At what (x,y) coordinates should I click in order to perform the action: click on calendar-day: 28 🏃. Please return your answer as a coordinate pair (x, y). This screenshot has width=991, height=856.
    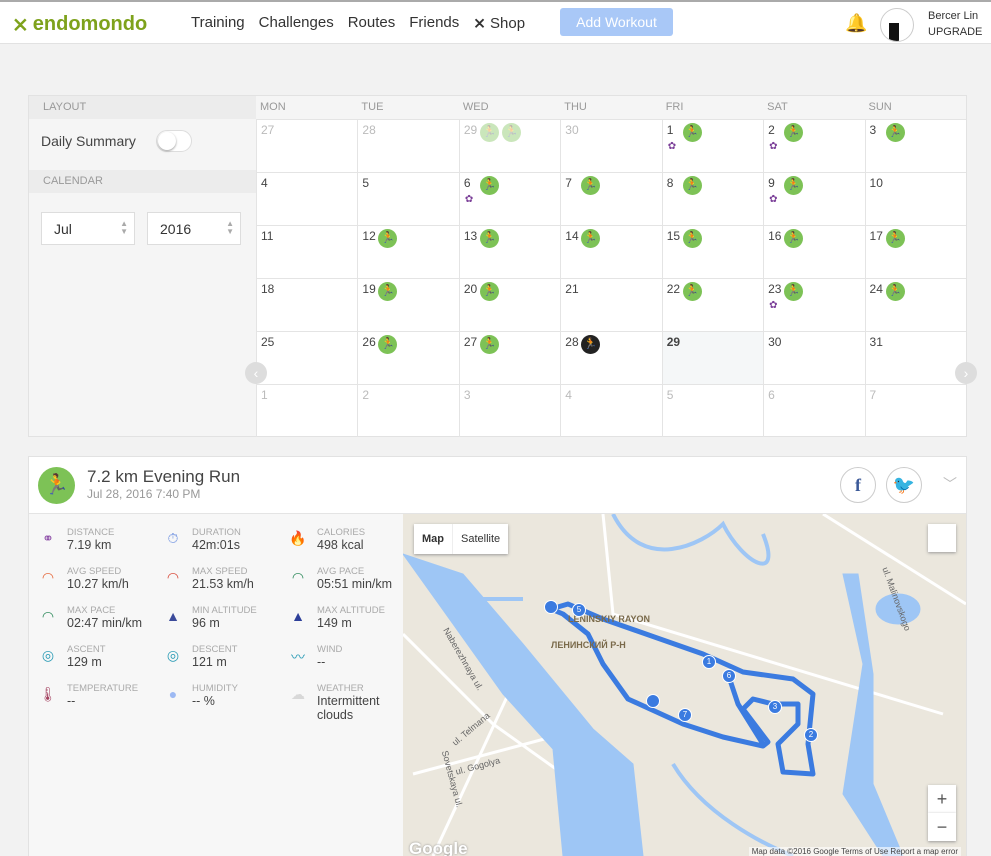
    Looking at the image, I should click on (610, 358).